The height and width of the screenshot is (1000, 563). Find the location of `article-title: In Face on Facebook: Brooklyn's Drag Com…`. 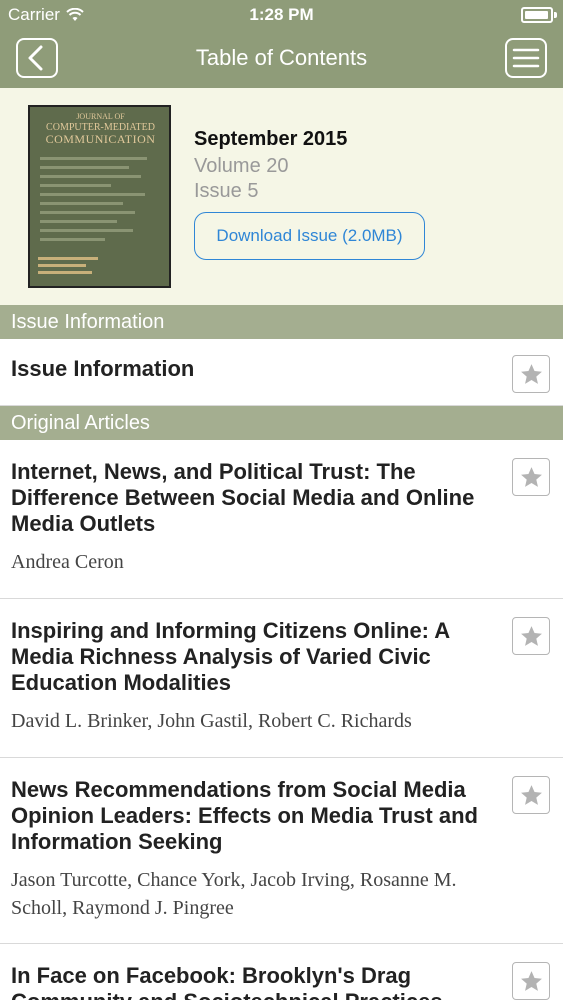

article-title: In Face on Facebook: Brooklyn's Drag Com… is located at coordinates (227, 981).